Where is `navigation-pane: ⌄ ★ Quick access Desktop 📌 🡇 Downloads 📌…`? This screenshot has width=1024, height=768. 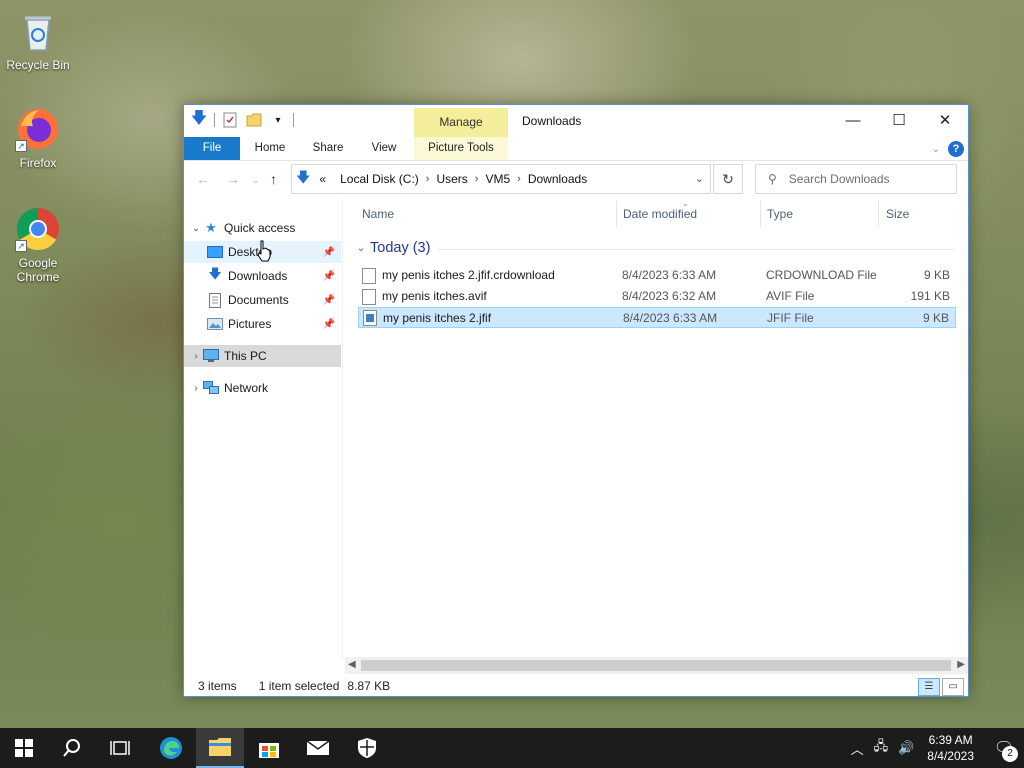
navigation-pane: ⌄ ★ Quick access Desktop 📌 🡇 Downloads 📌… is located at coordinates (262, 437).